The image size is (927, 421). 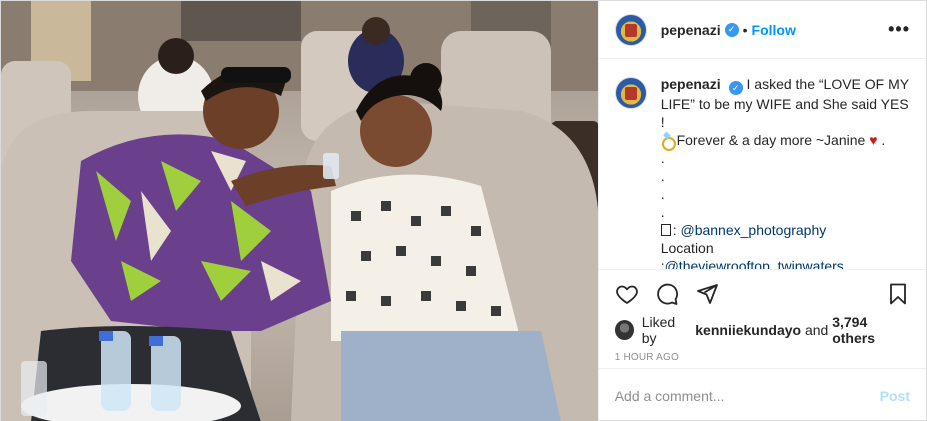 I want to click on likes-summary: Liked by kenniiekundayo and 3,794 others, so click(x=762, y=330).